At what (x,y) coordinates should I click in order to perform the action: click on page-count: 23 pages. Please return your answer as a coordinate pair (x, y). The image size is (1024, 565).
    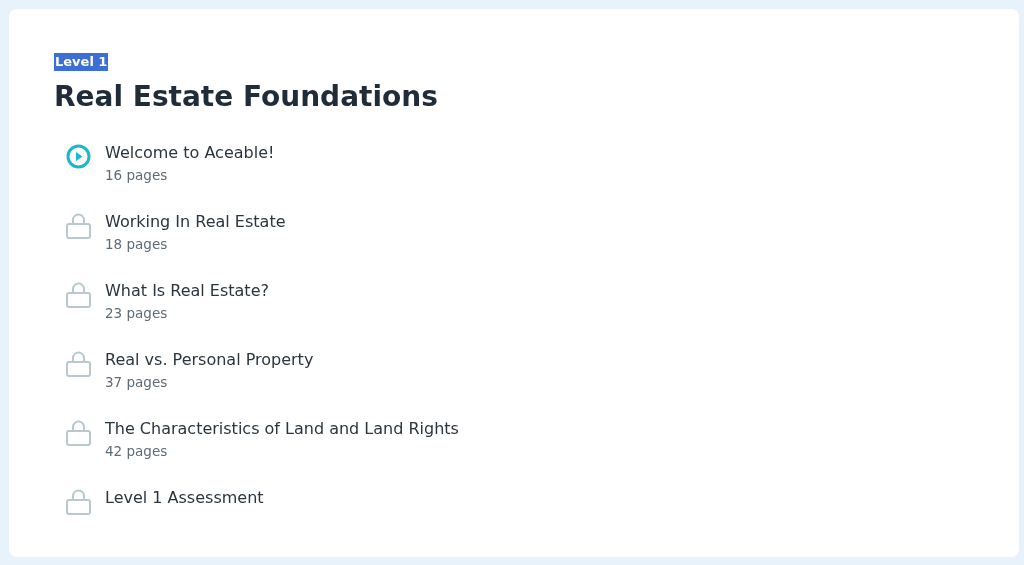
    Looking at the image, I should click on (137, 313).